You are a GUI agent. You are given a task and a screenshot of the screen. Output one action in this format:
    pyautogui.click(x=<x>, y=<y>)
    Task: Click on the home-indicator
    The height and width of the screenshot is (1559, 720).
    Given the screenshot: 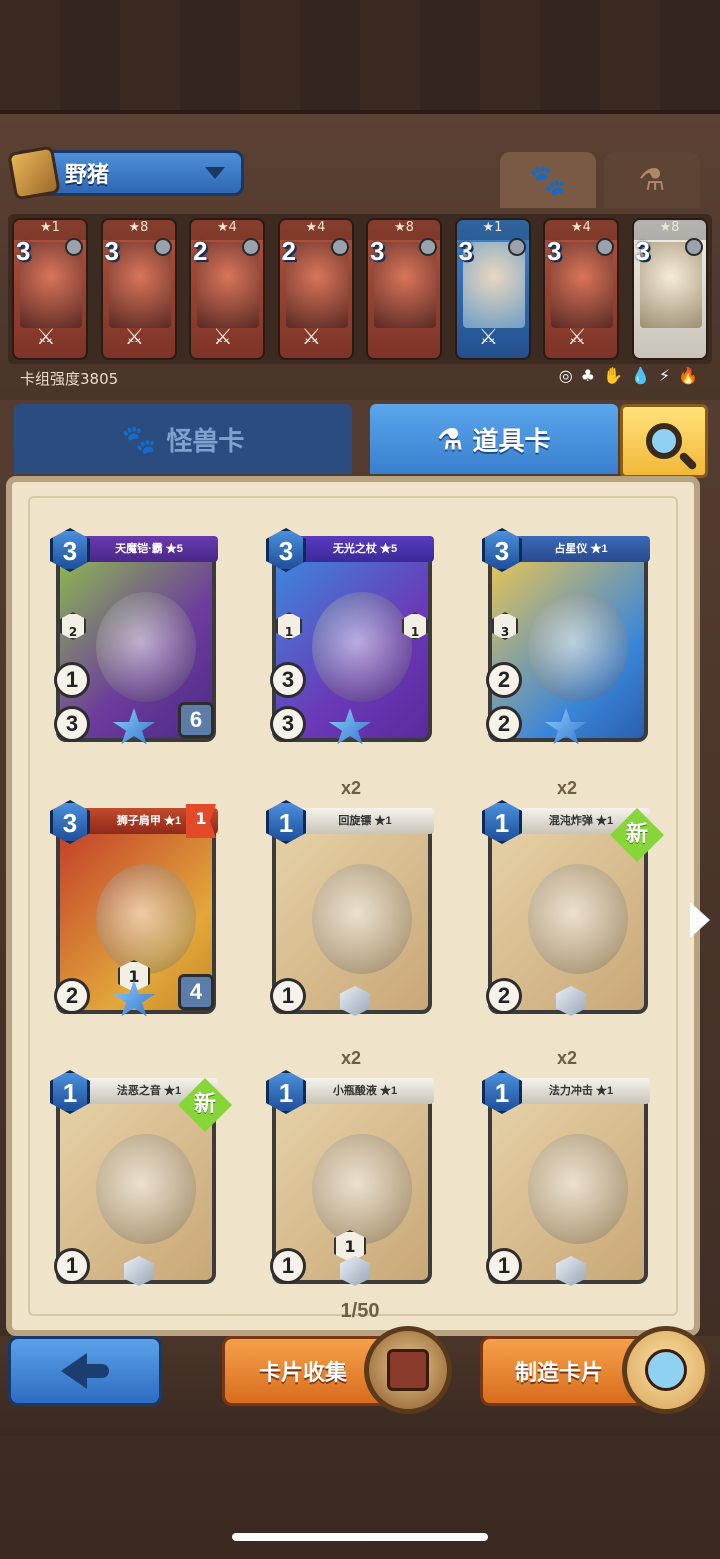 What is the action you would take?
    pyautogui.click(x=360, y=1537)
    